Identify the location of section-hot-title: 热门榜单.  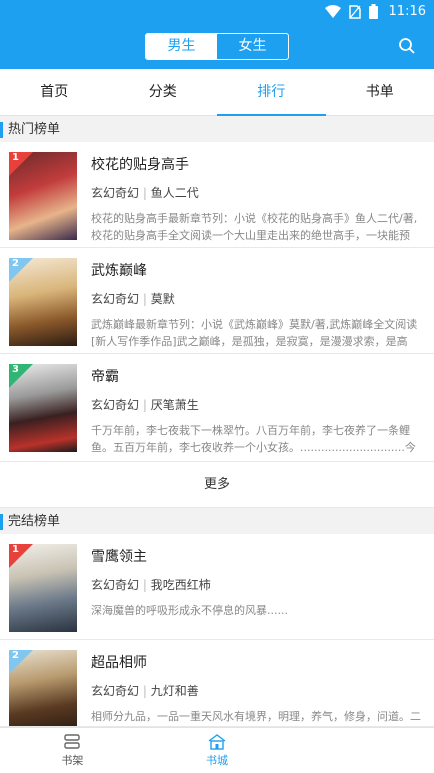
(217, 130).